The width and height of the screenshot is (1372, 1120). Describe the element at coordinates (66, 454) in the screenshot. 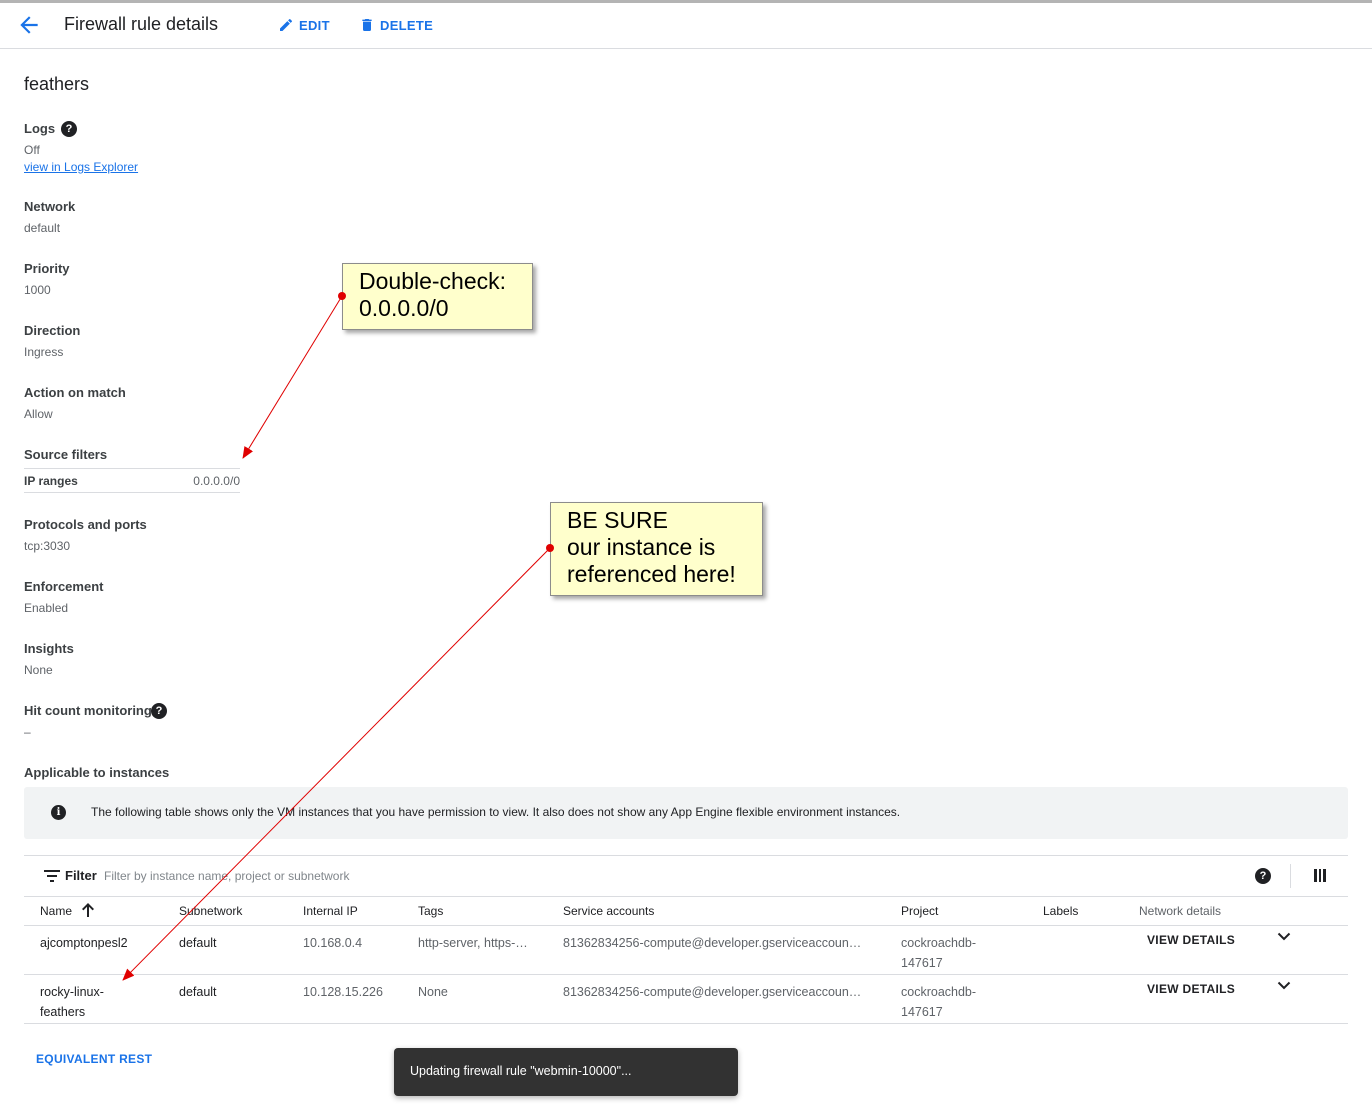

I see `source-filters-label: Source filters` at that location.